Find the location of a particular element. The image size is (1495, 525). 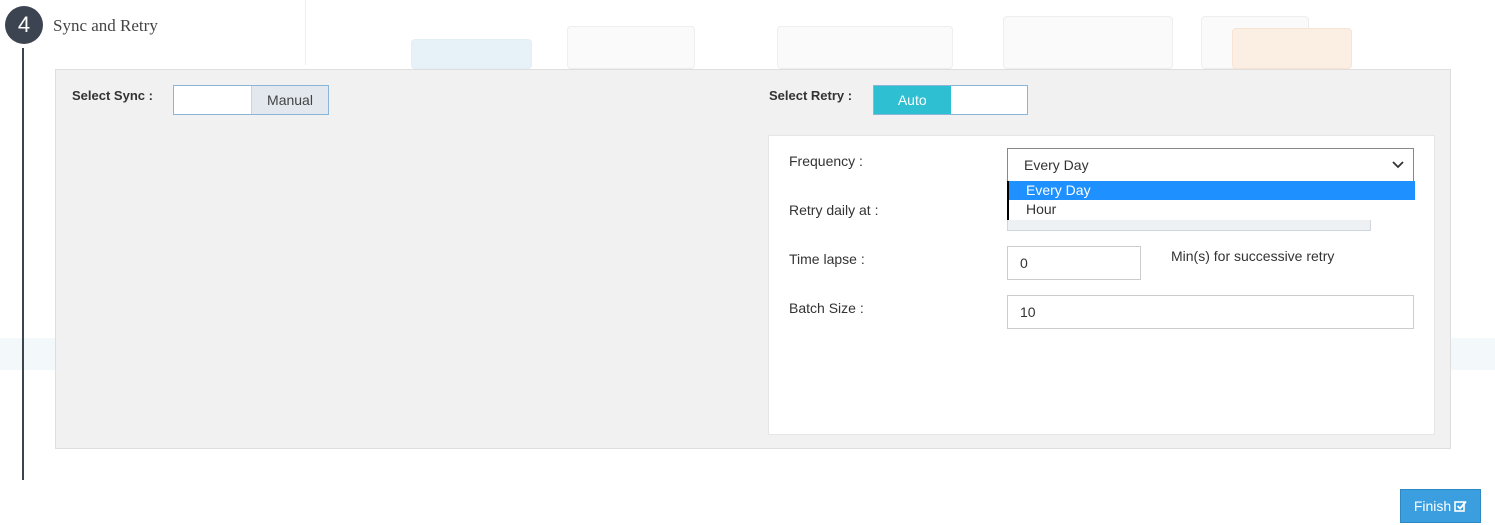

retry-toggle-off is located at coordinates (988, 100).